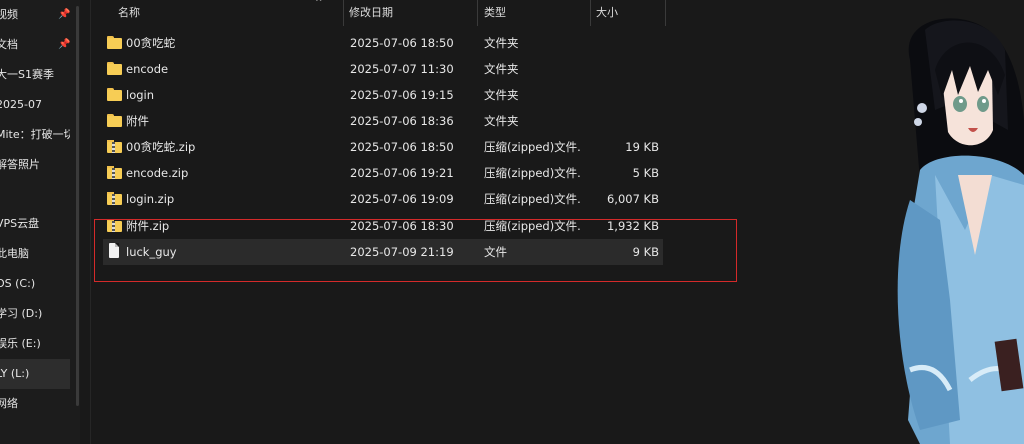 The image size is (1024, 444). I want to click on nav-item-label: 视频, so click(9, 14).